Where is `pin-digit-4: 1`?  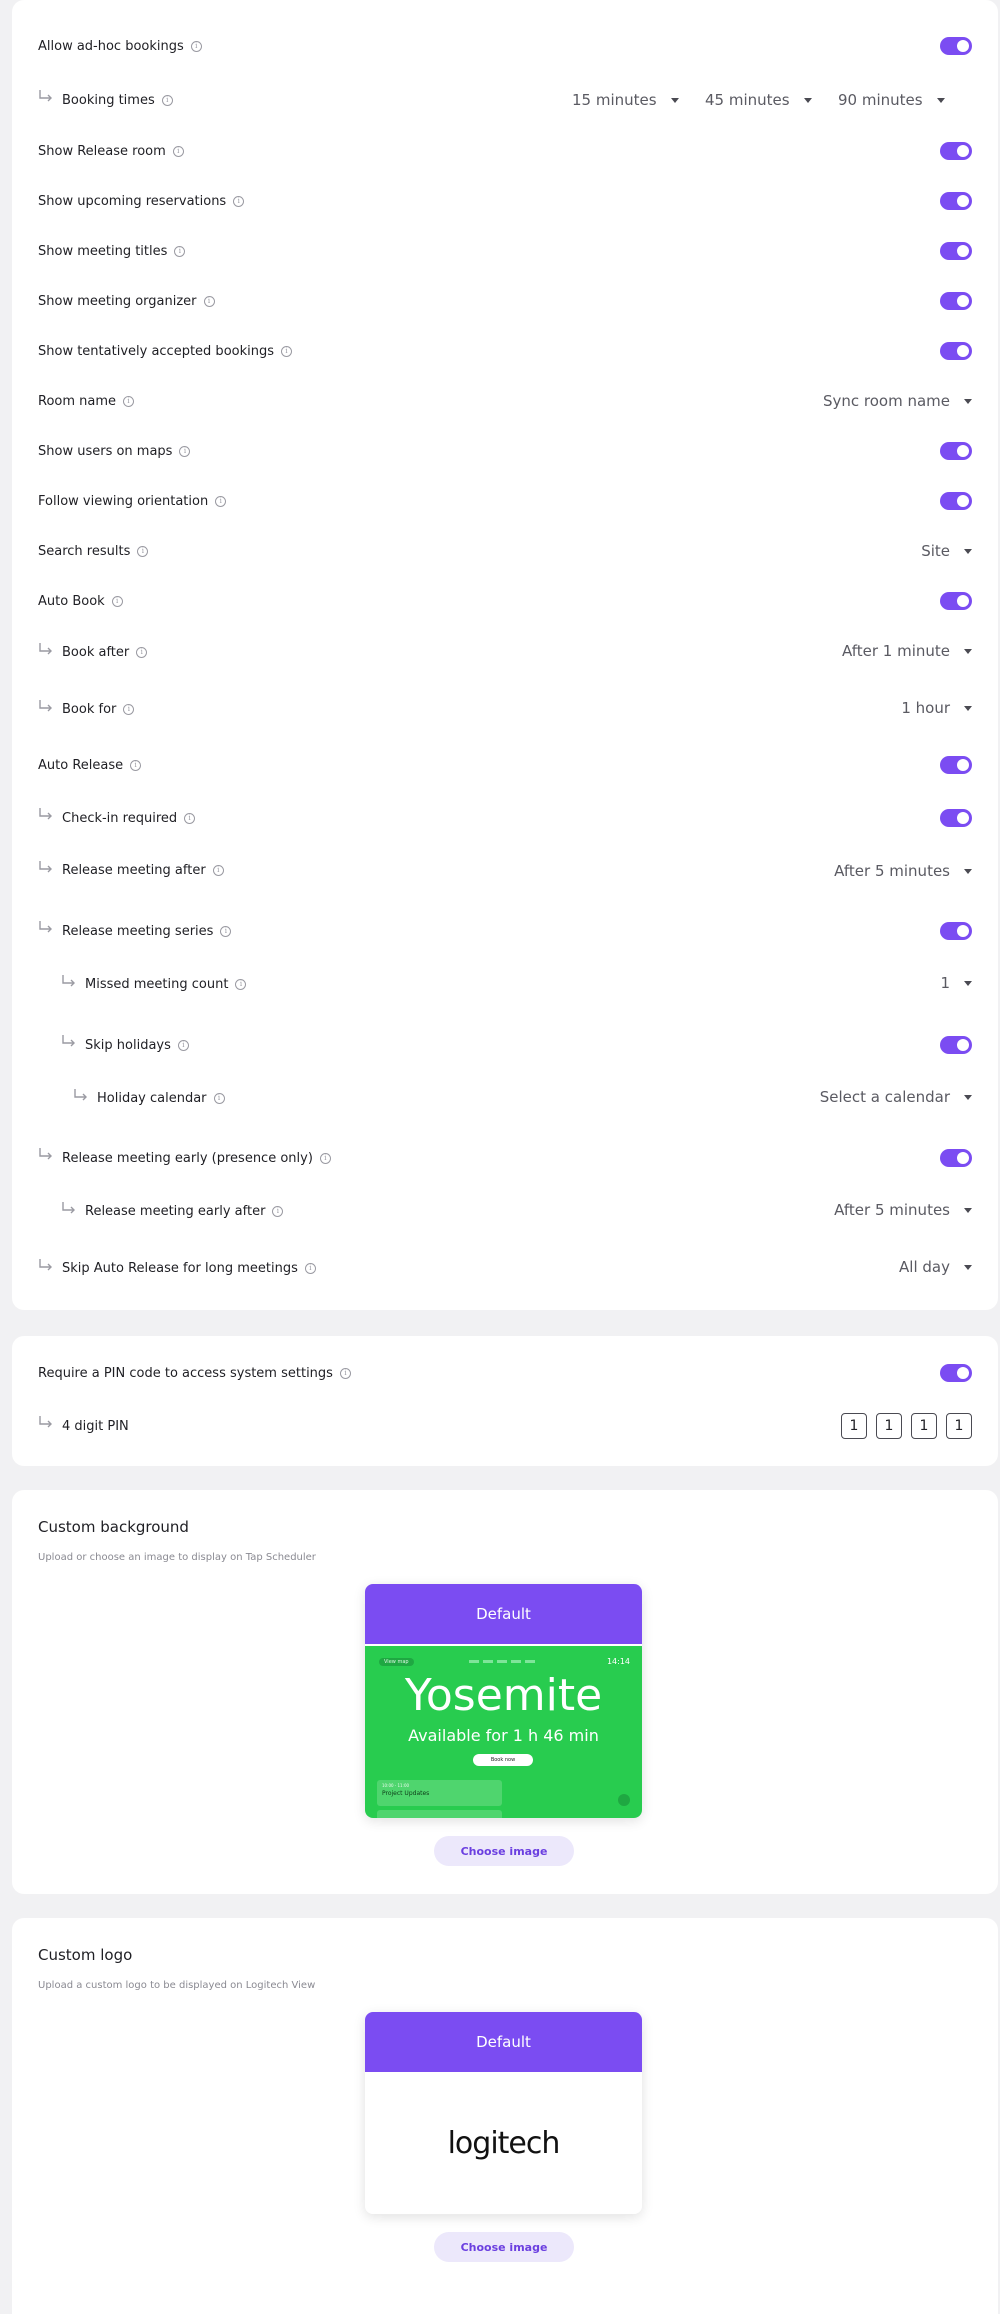 pin-digit-4: 1 is located at coordinates (959, 1426).